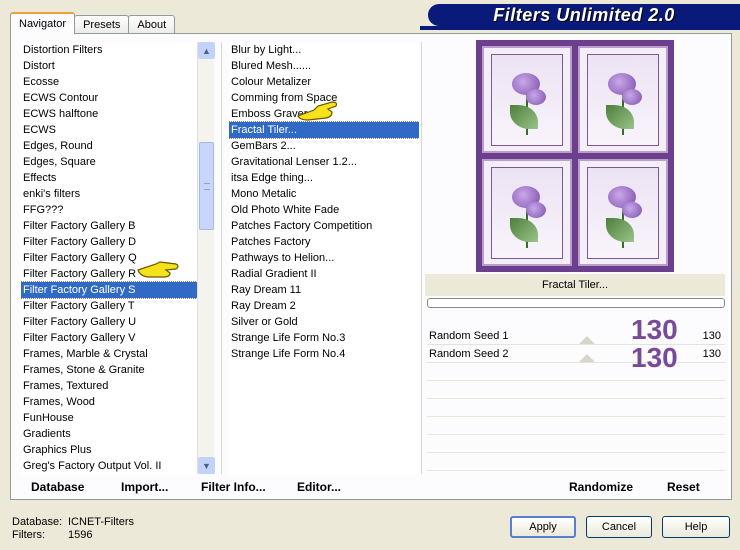  What do you see at coordinates (324, 322) in the screenshot?
I see `list-item: Silver or Gold` at bounding box center [324, 322].